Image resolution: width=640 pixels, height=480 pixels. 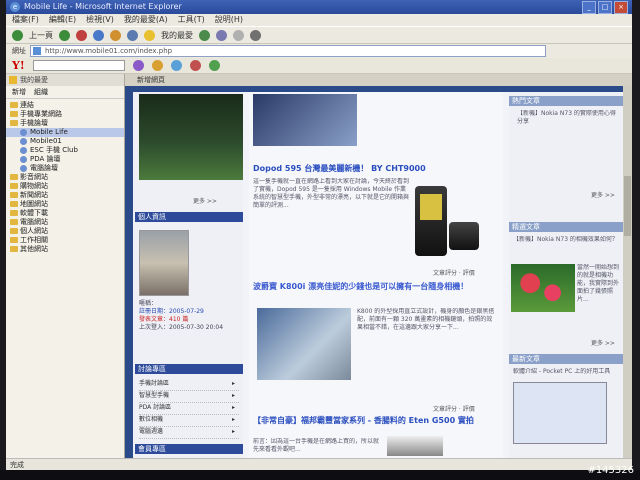 What do you see at coordinates (65, 186) in the screenshot?
I see `favorite-item: 購物網站` at bounding box center [65, 186].